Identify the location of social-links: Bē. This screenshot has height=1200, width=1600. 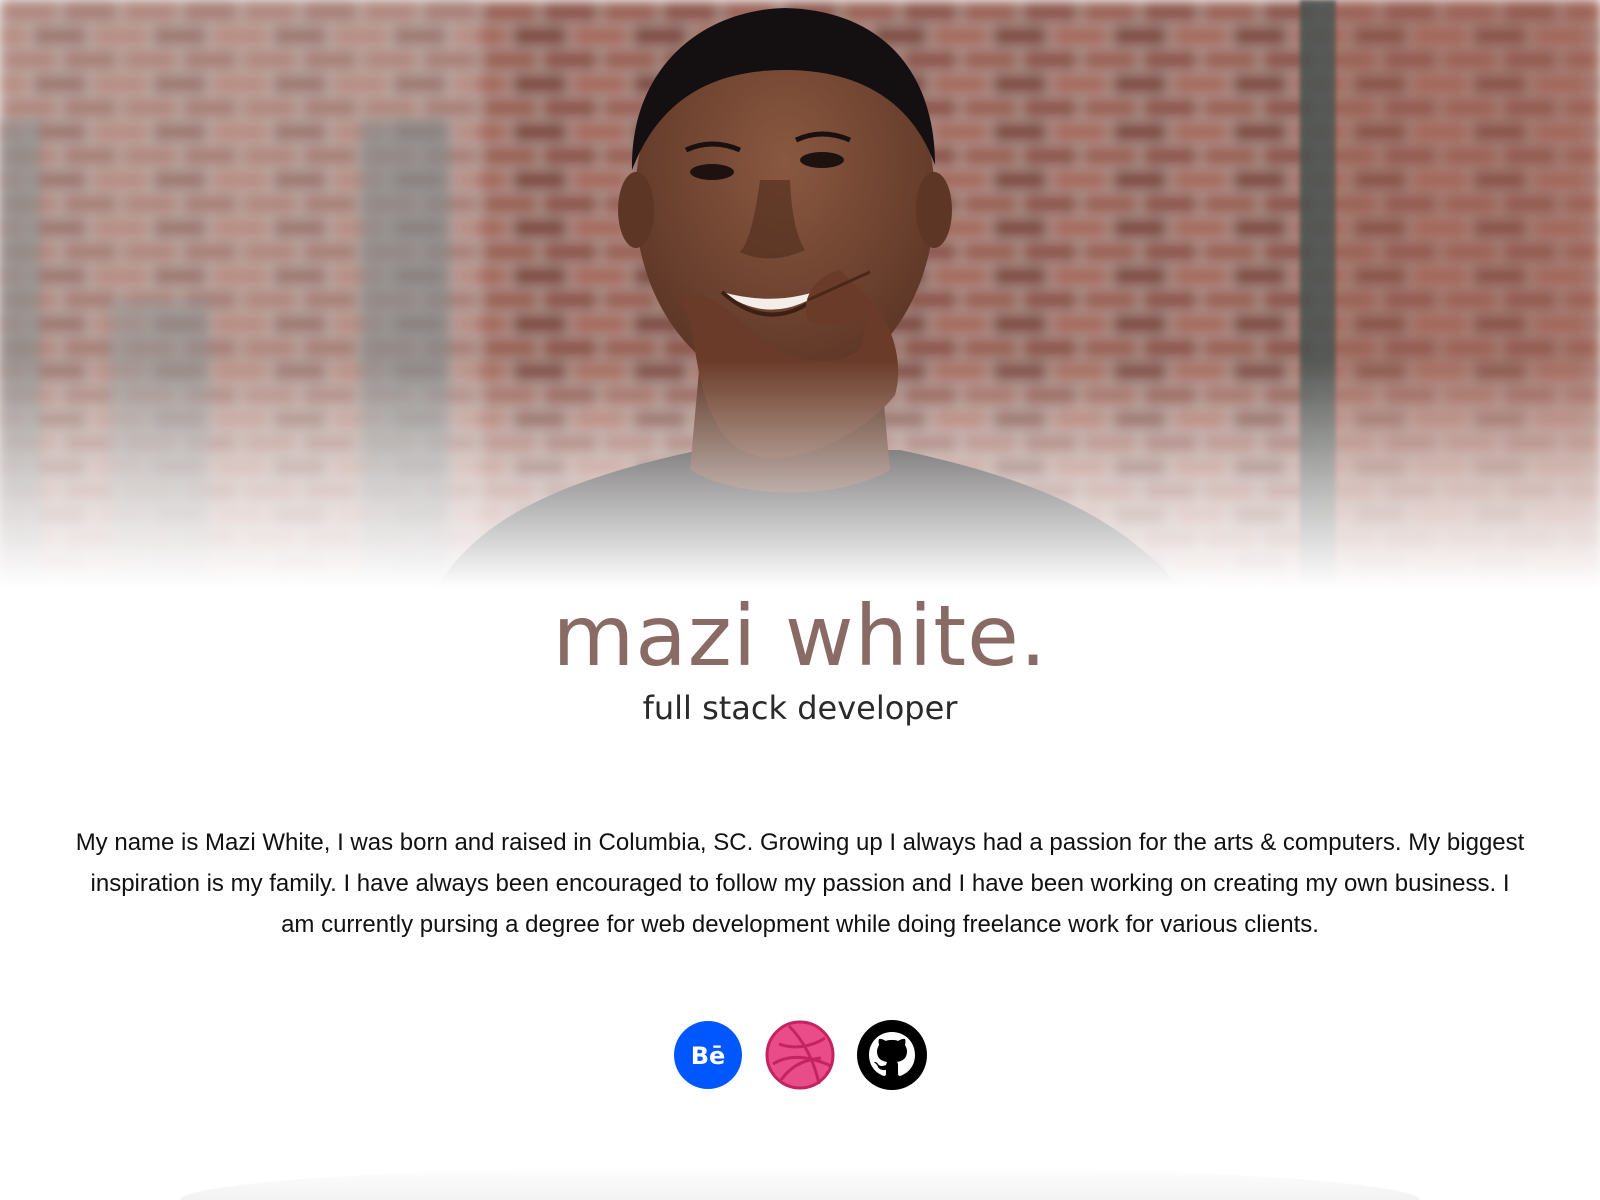
(800, 1055).